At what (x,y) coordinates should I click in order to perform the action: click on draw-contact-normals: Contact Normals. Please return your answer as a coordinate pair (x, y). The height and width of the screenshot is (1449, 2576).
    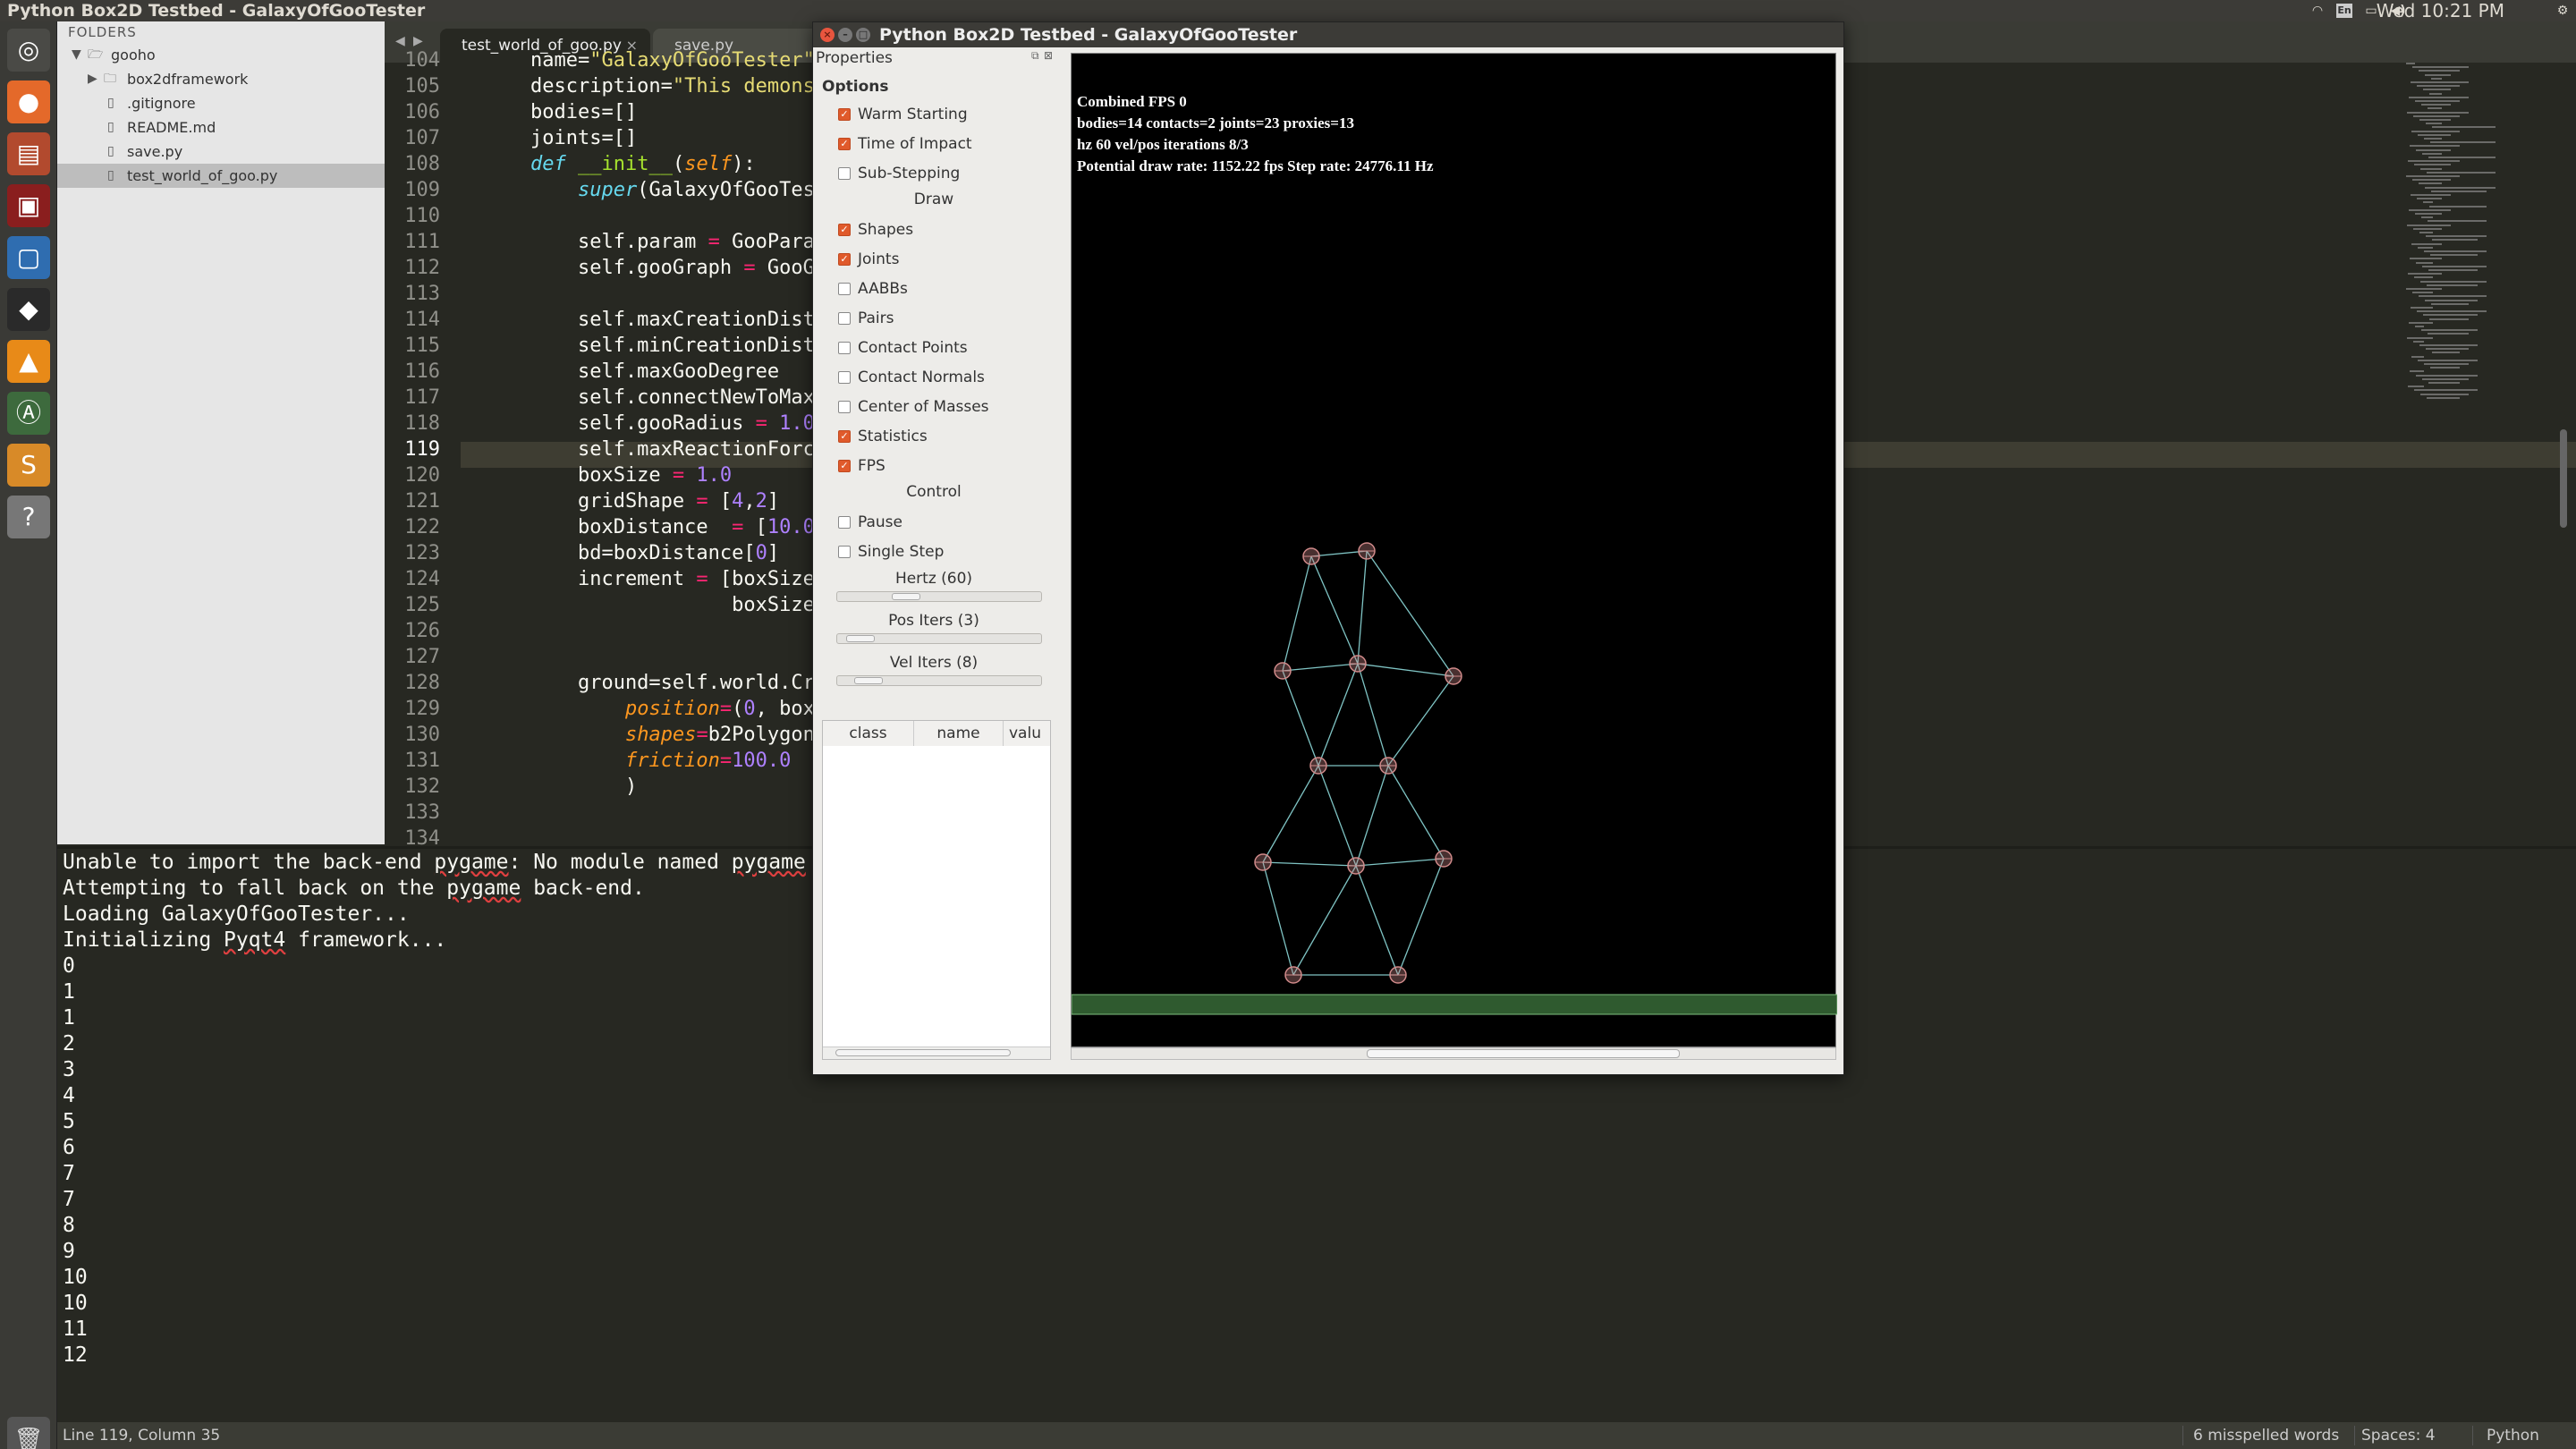
    Looking at the image, I should click on (945, 377).